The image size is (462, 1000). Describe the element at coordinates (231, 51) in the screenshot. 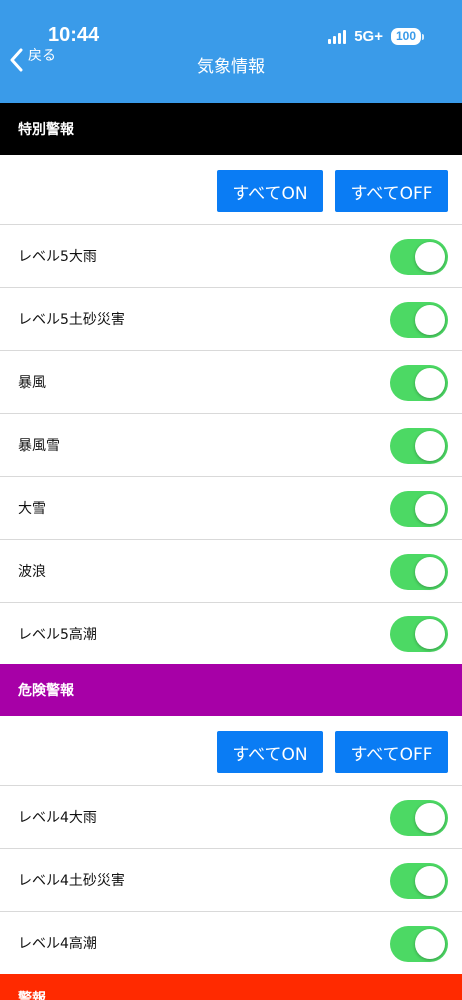

I see `navigation-header: 10:44 5G+ 100 戻る 気象情報` at that location.